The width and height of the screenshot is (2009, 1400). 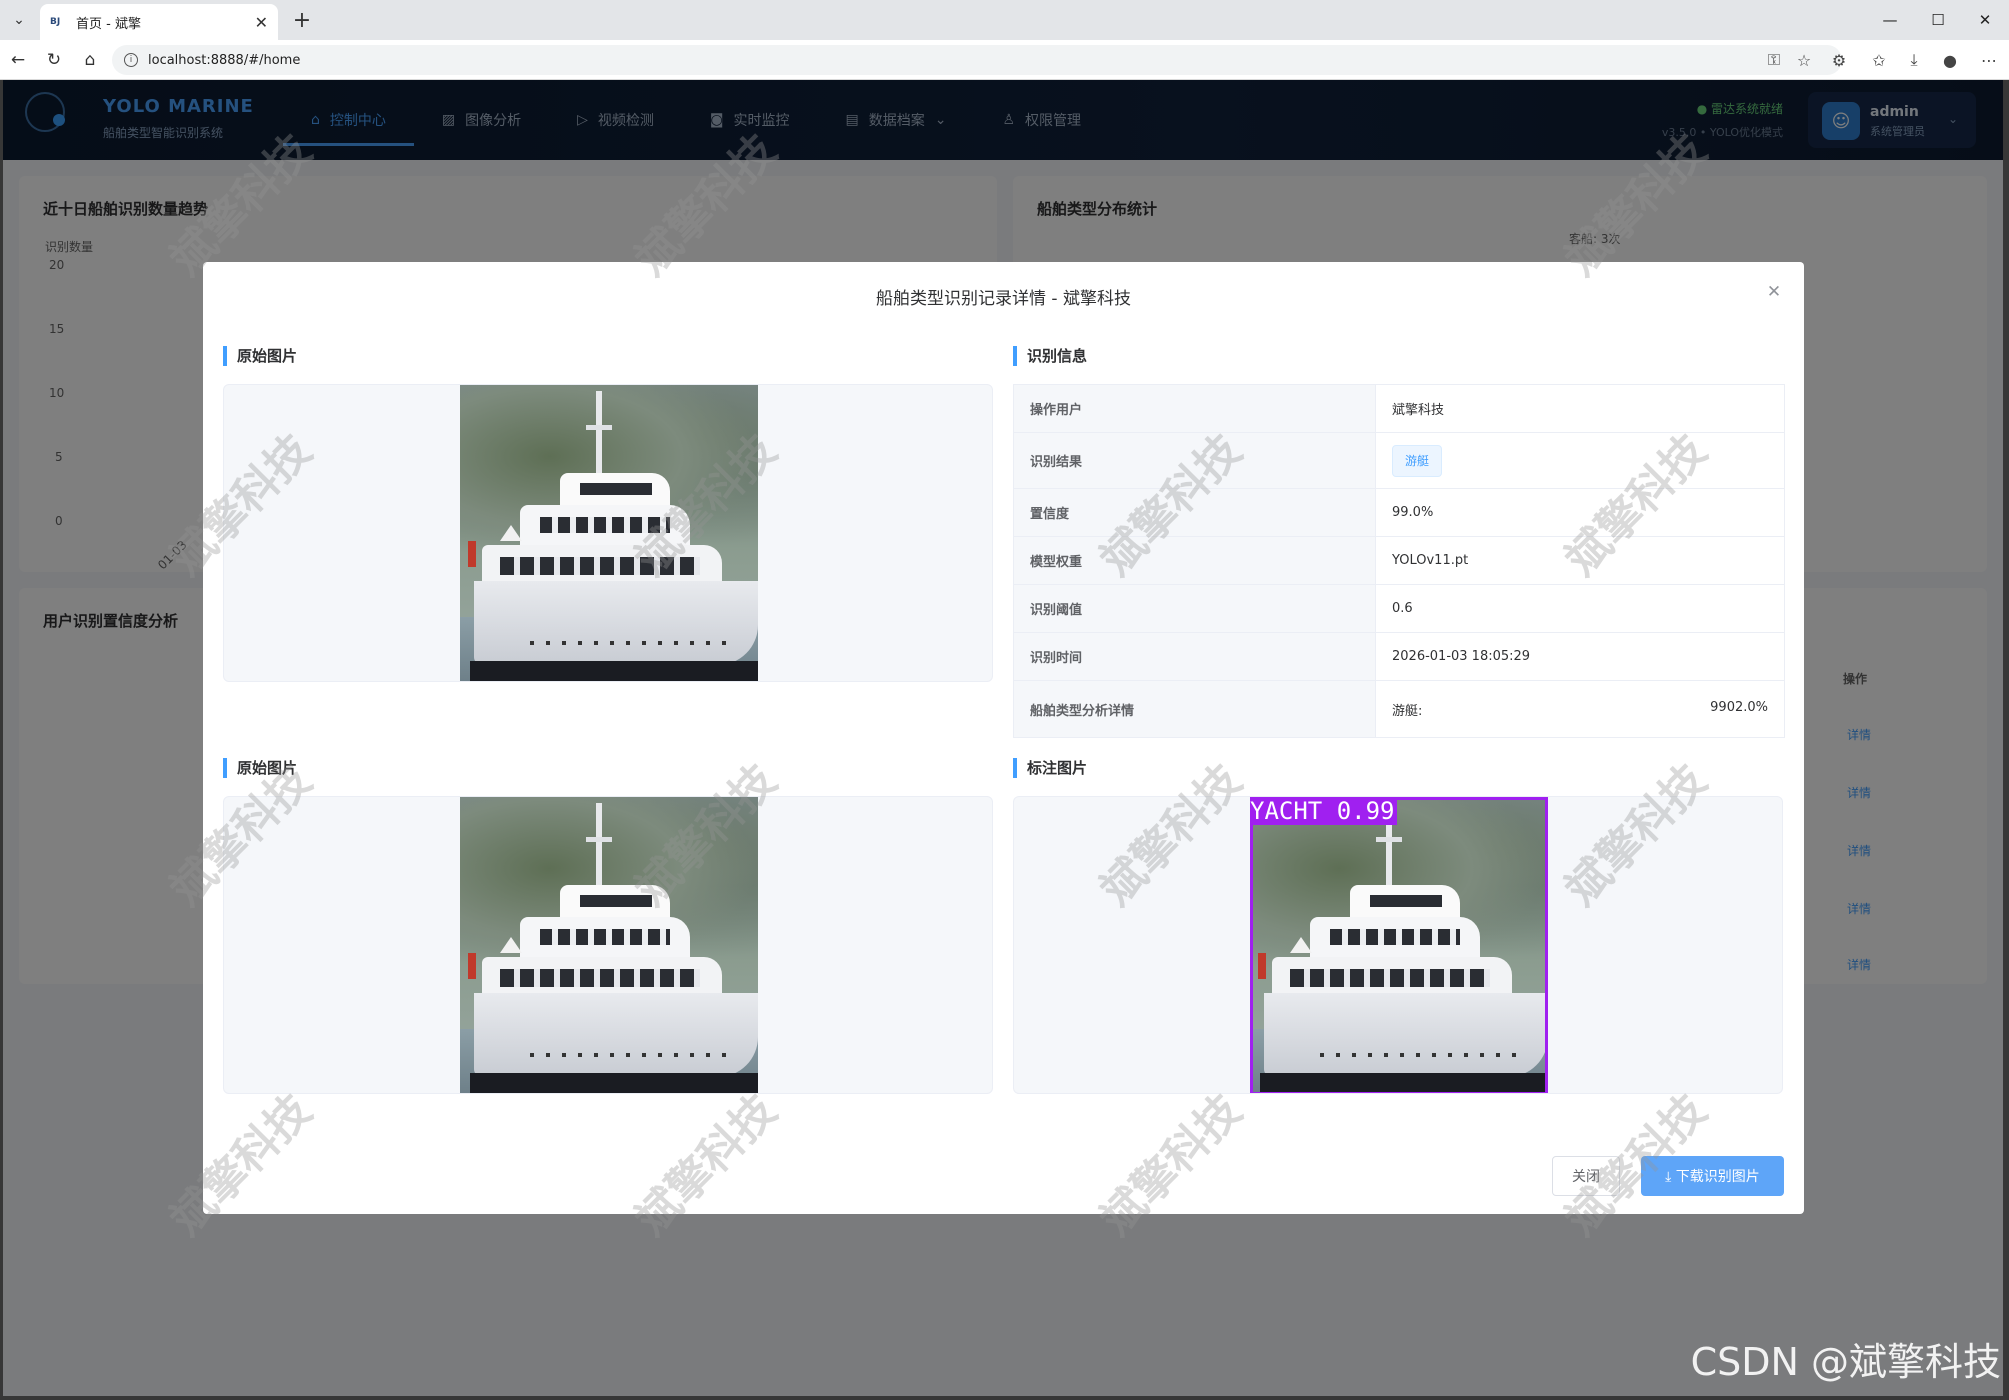 I want to click on more-menu-icon: ⋯, so click(x=1989, y=60).